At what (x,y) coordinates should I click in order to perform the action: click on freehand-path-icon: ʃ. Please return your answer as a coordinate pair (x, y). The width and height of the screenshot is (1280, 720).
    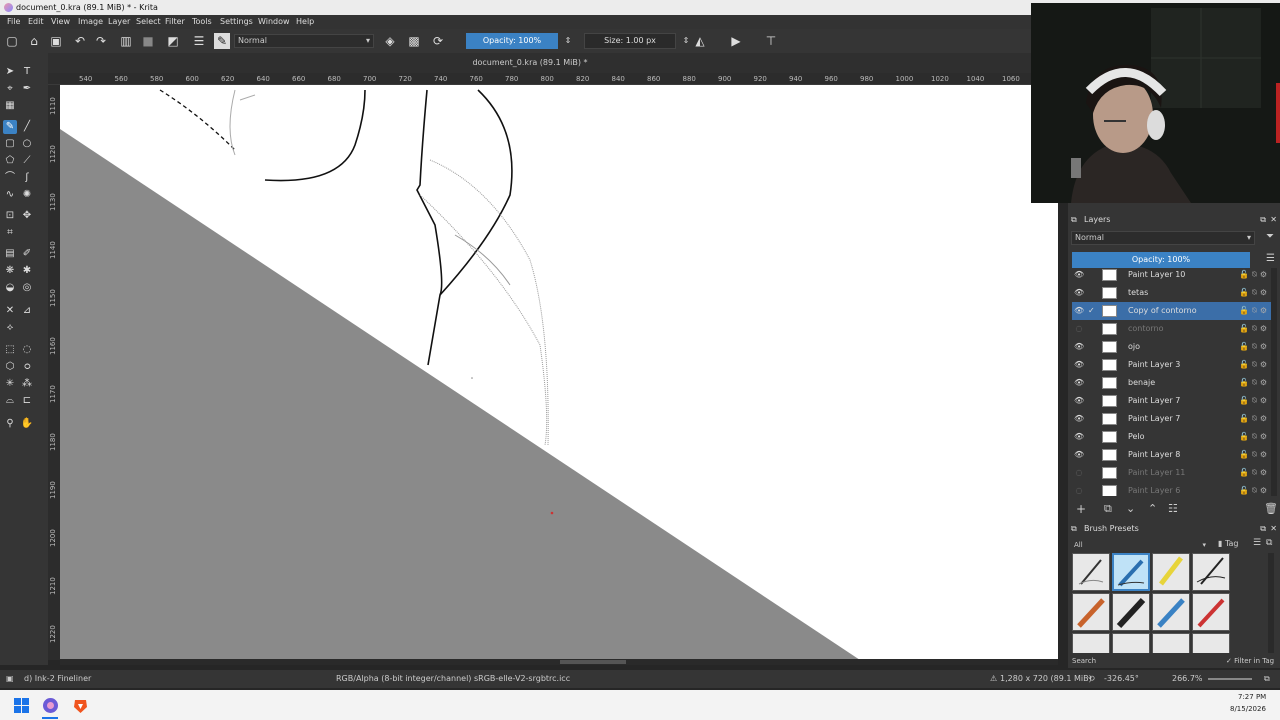
    Looking at the image, I should click on (27, 178).